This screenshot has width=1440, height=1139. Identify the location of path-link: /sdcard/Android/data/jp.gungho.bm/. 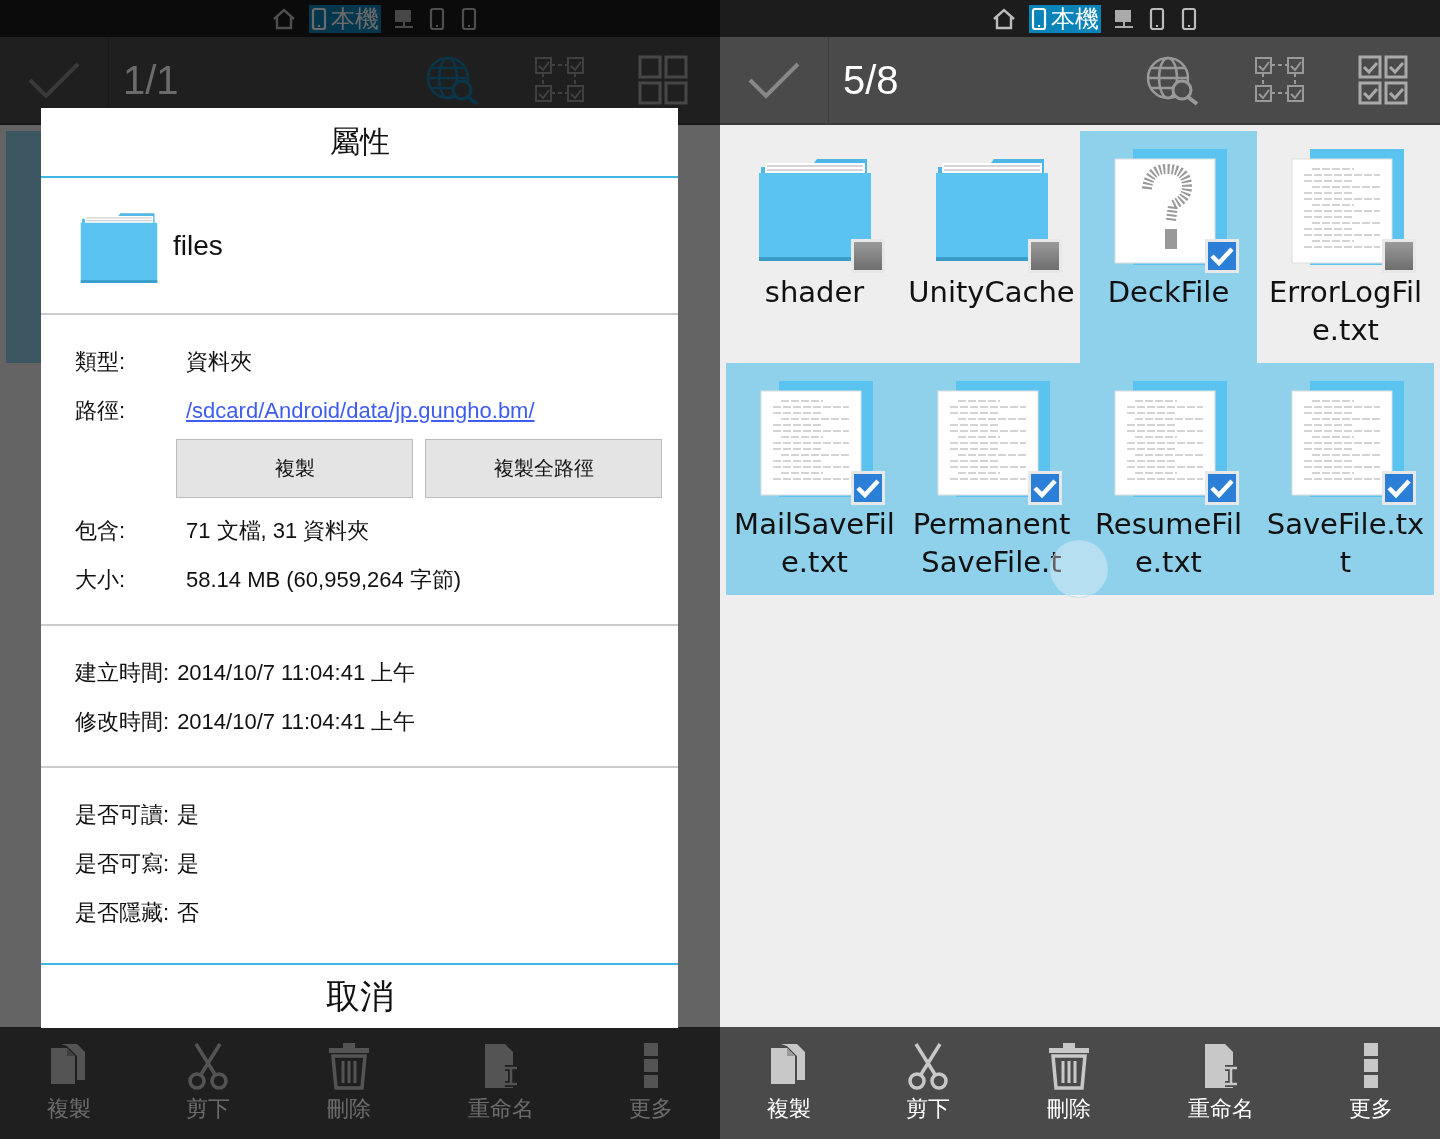
(360, 410).